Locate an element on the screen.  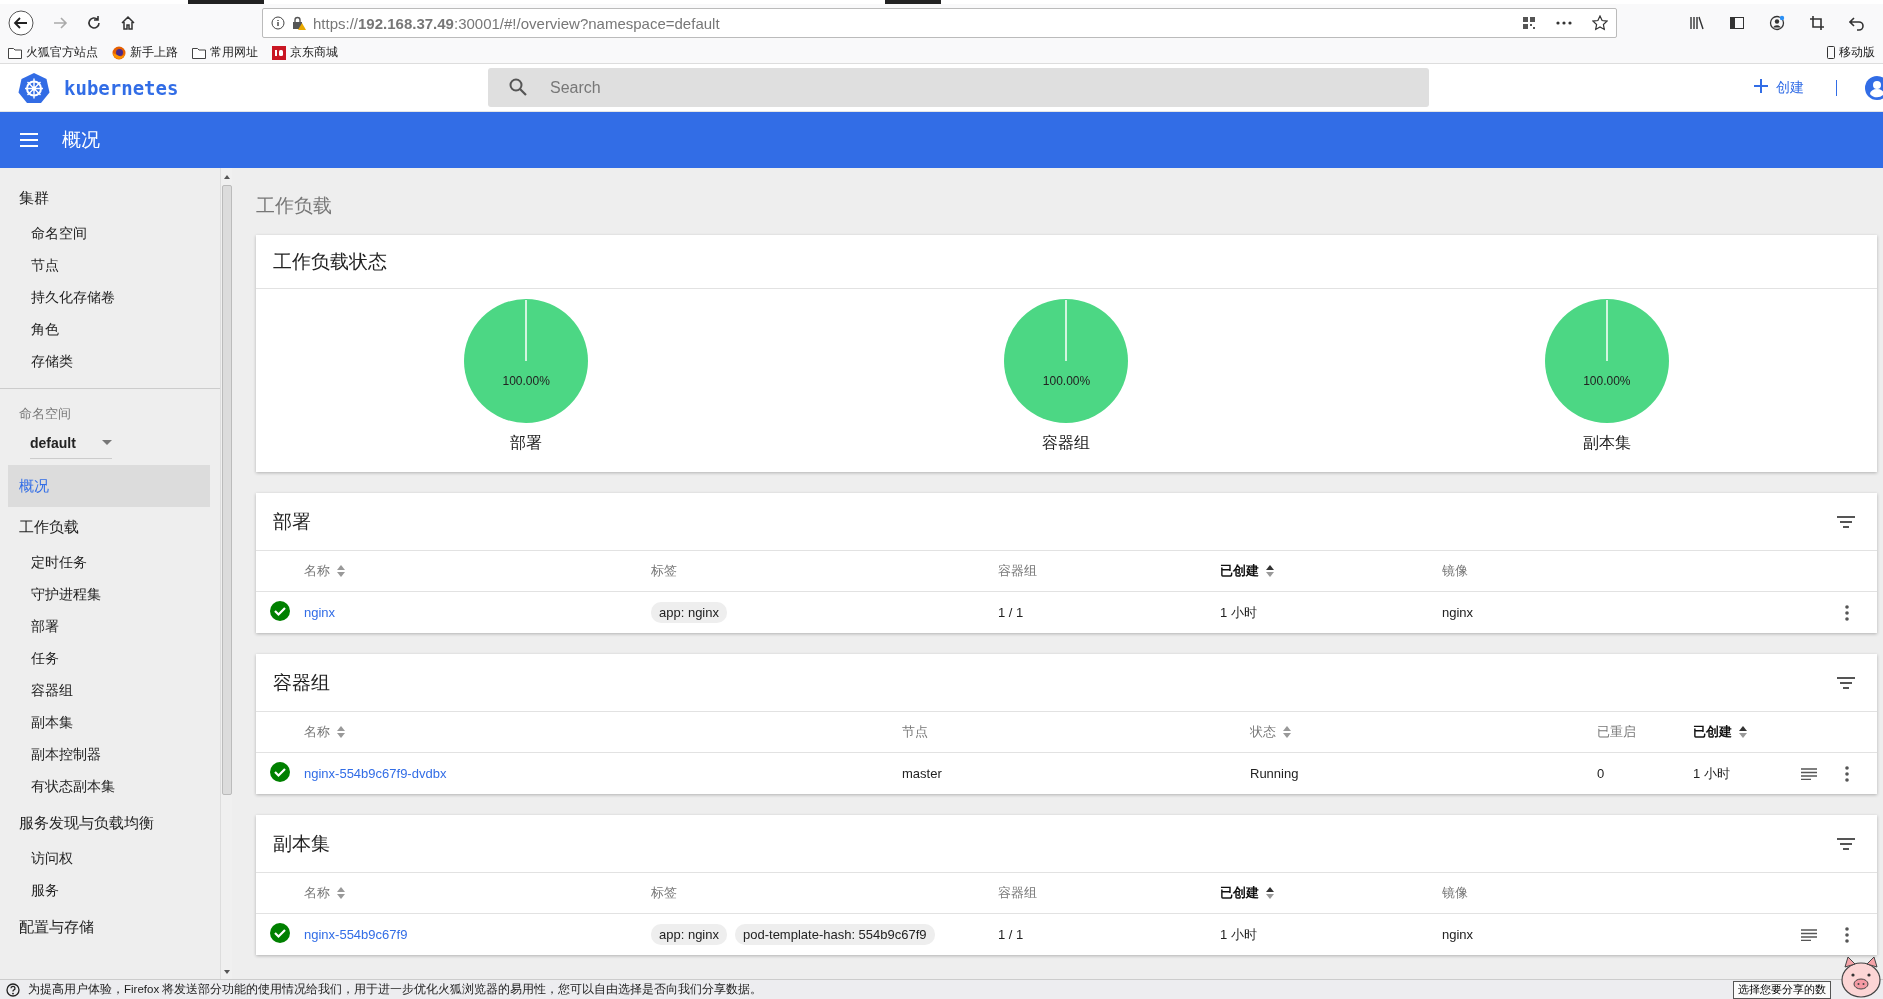
account-icon is located at coordinates (1777, 23).